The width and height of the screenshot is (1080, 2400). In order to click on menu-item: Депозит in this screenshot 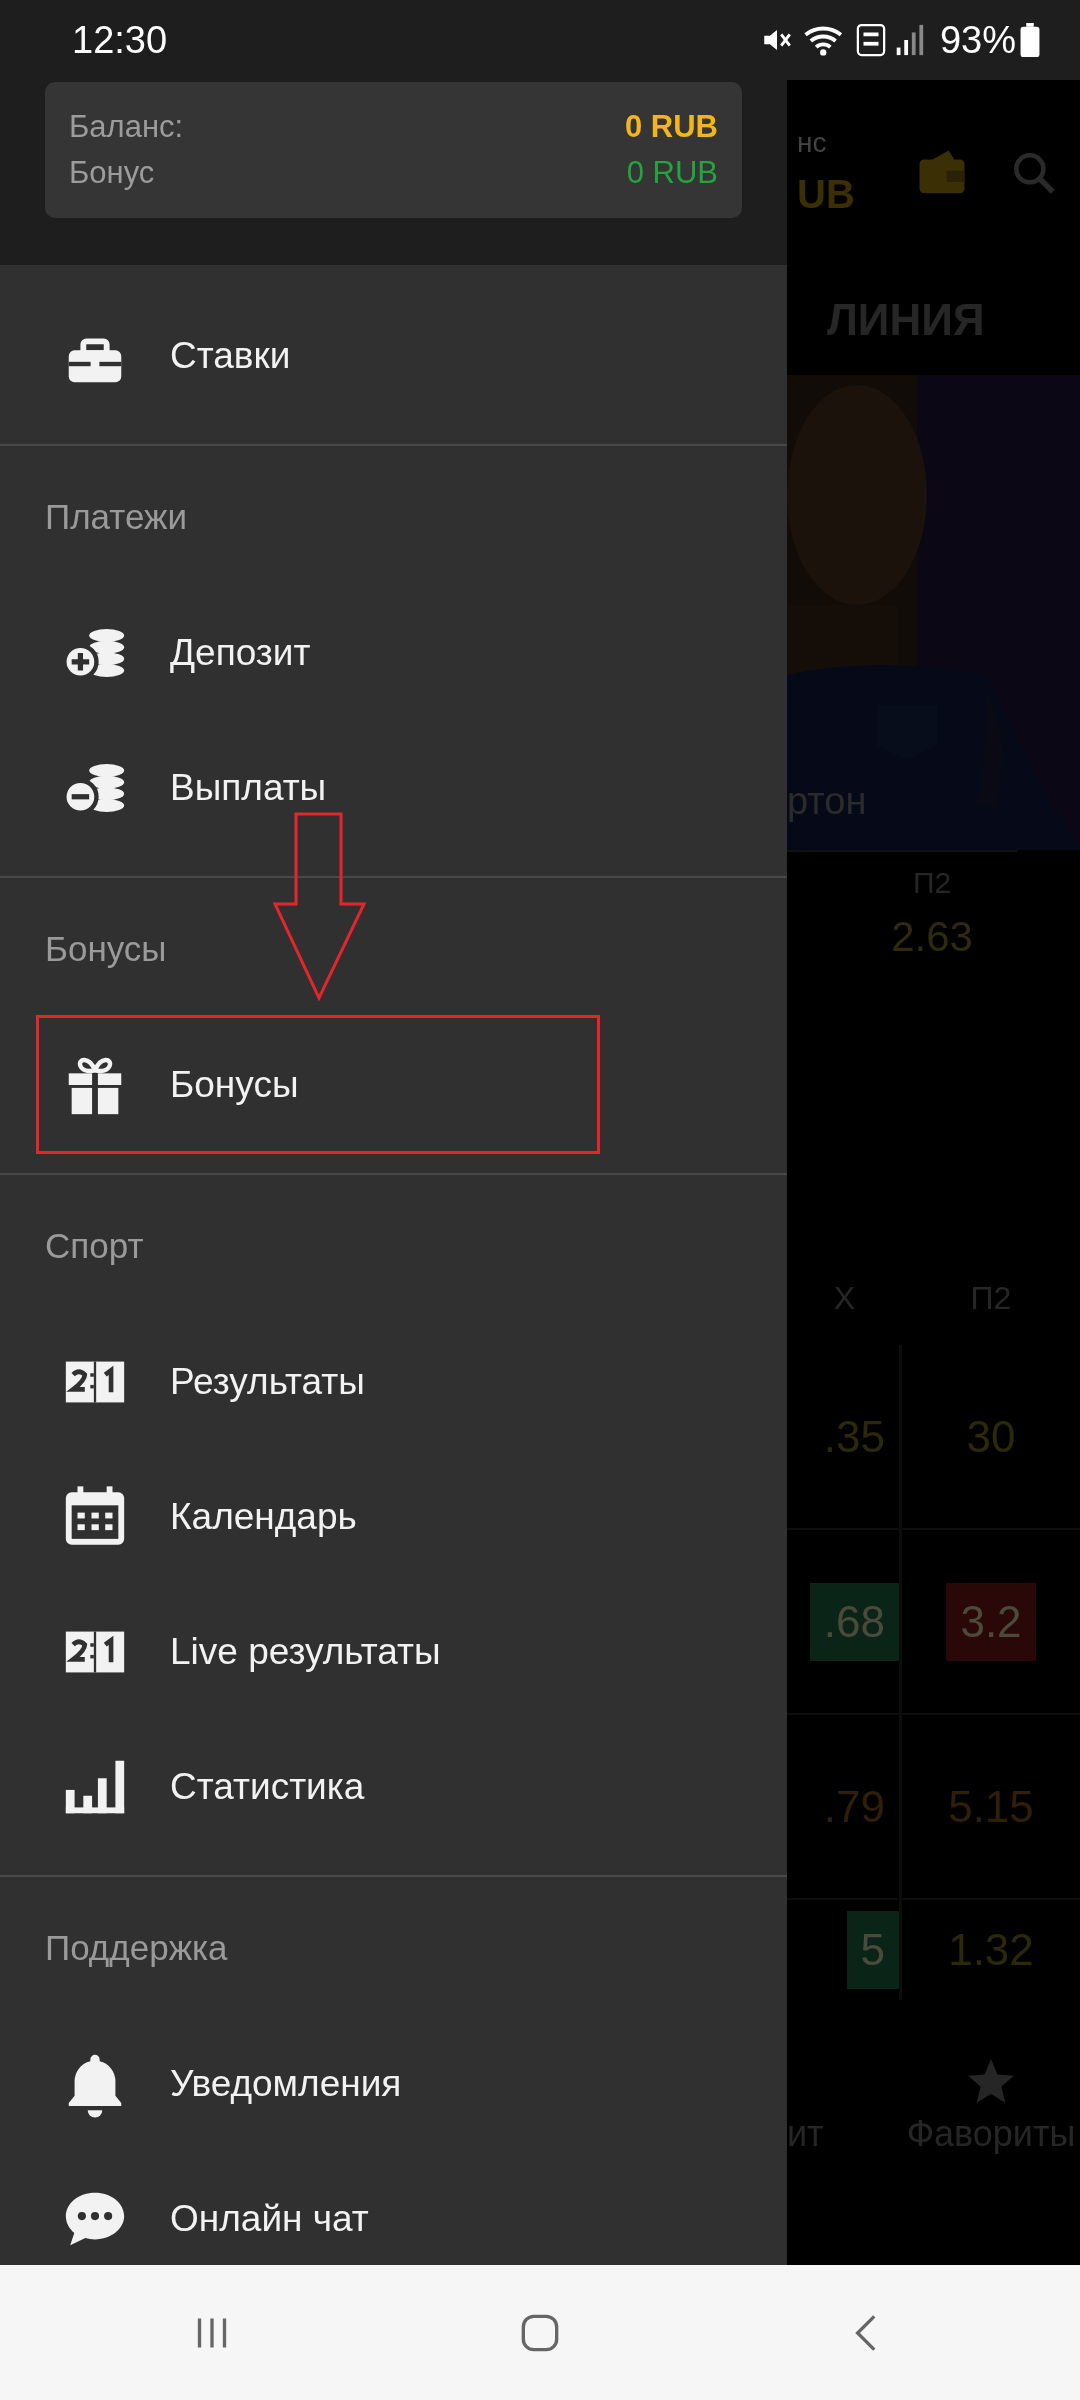, I will do `click(393, 652)`.